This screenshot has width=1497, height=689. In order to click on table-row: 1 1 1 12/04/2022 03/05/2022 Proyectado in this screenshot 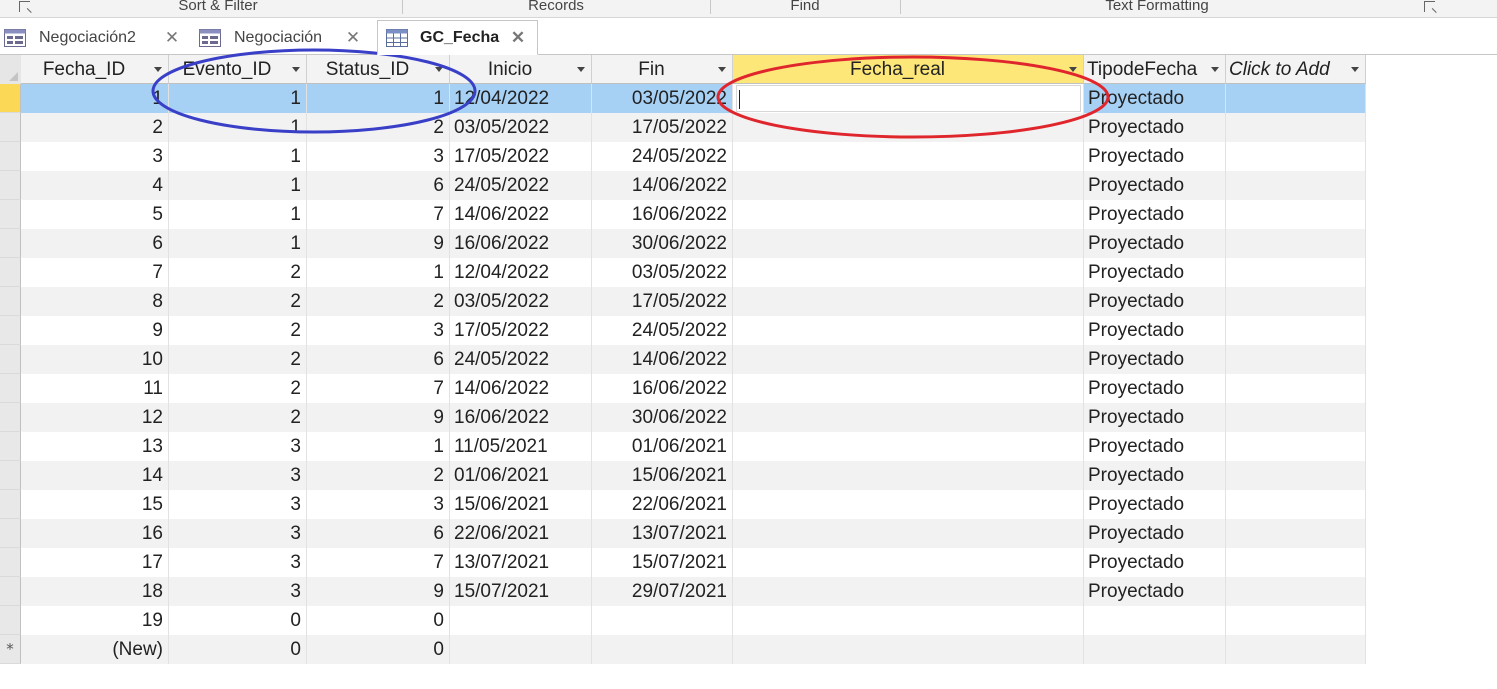, I will do `click(683, 98)`.